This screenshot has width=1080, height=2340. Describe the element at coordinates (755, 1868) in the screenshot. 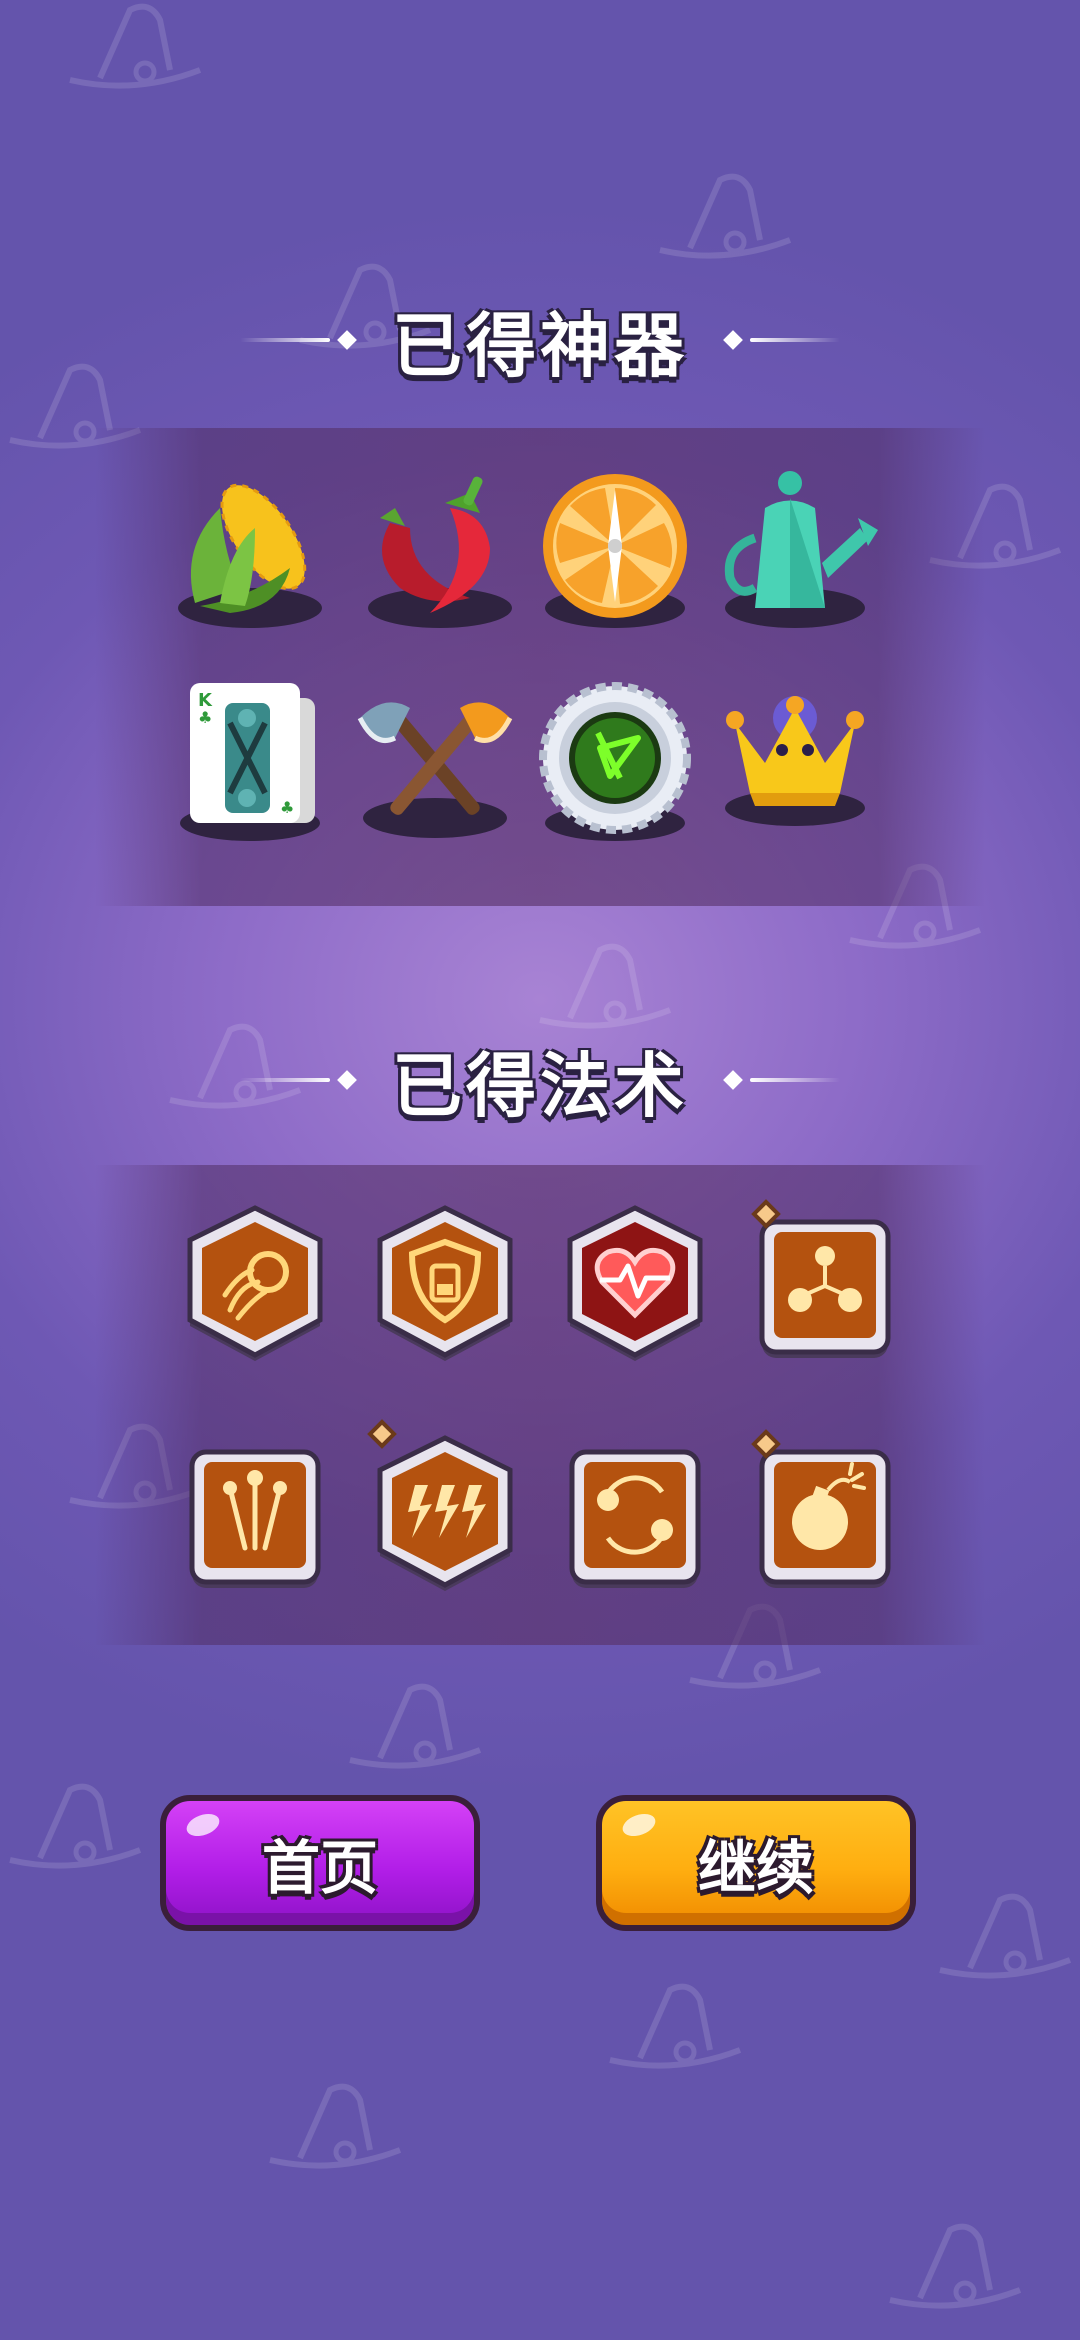

I see `continue-button-label: 继续` at that location.